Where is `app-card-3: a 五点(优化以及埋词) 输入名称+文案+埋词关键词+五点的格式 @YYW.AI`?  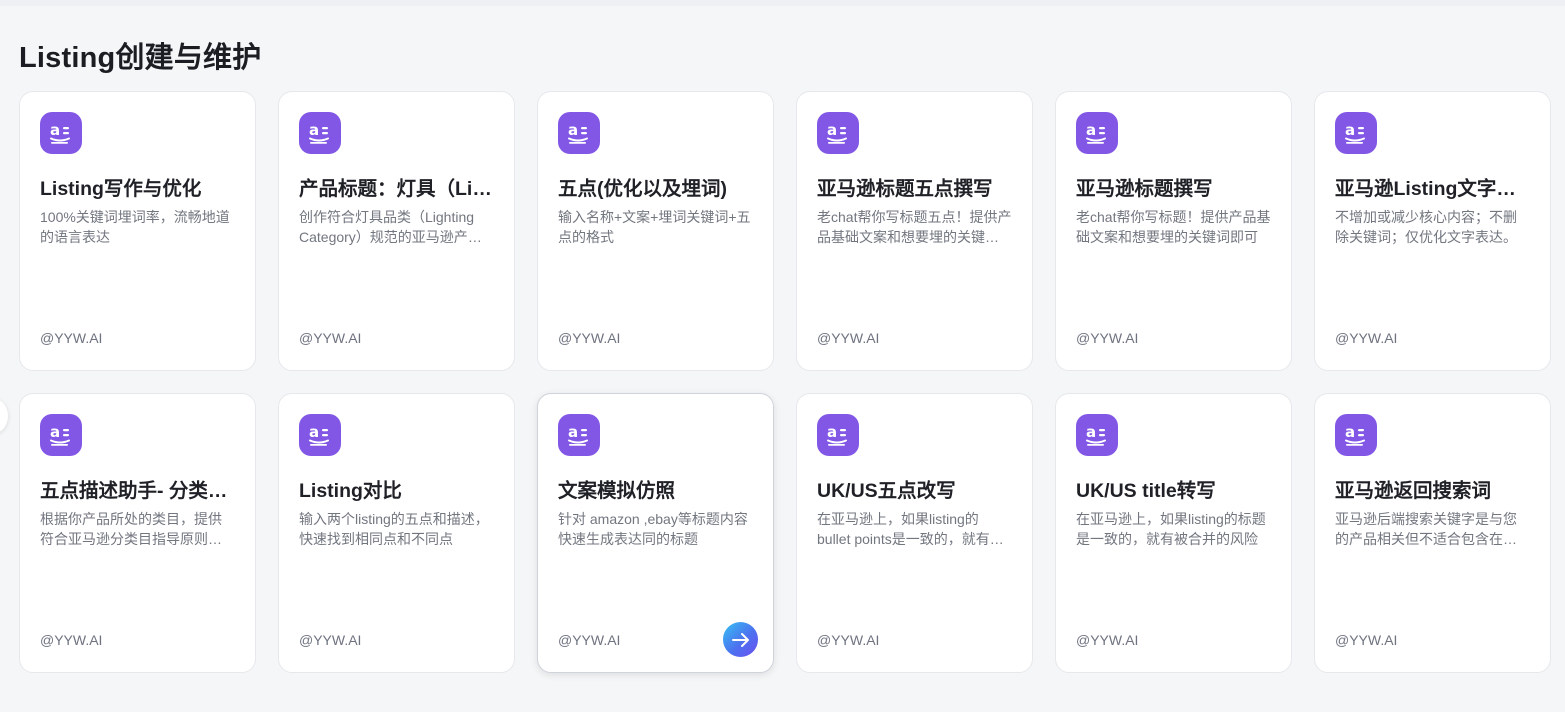
app-card-3: a 五点(优化以及埋词) 输入名称+文案+埋词关键词+五点的格式 @YYW.AI is located at coordinates (655, 231).